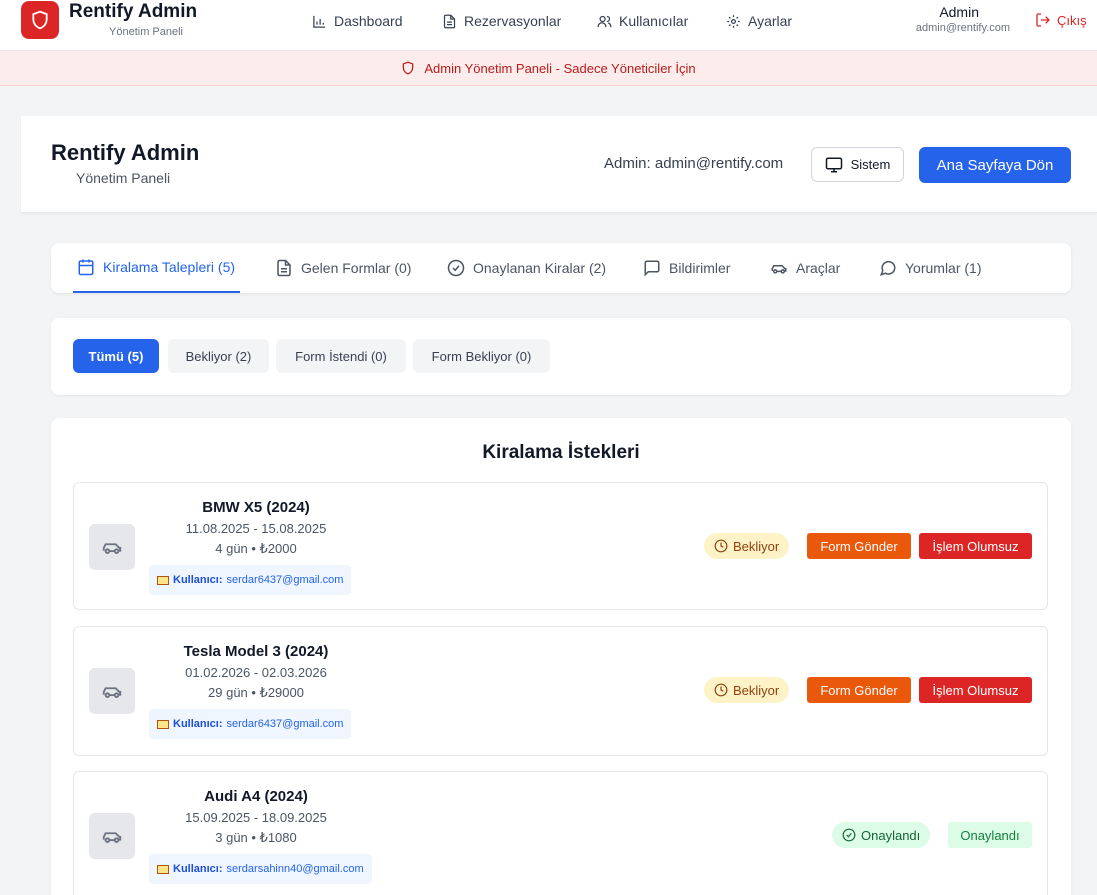 The width and height of the screenshot is (1097, 895). I want to click on approved-label: Onaylandı, so click(990, 835).